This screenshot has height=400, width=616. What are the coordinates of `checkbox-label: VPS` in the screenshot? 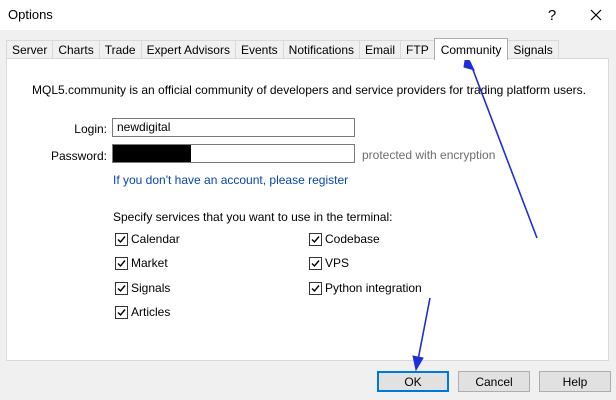 It's located at (337, 263).